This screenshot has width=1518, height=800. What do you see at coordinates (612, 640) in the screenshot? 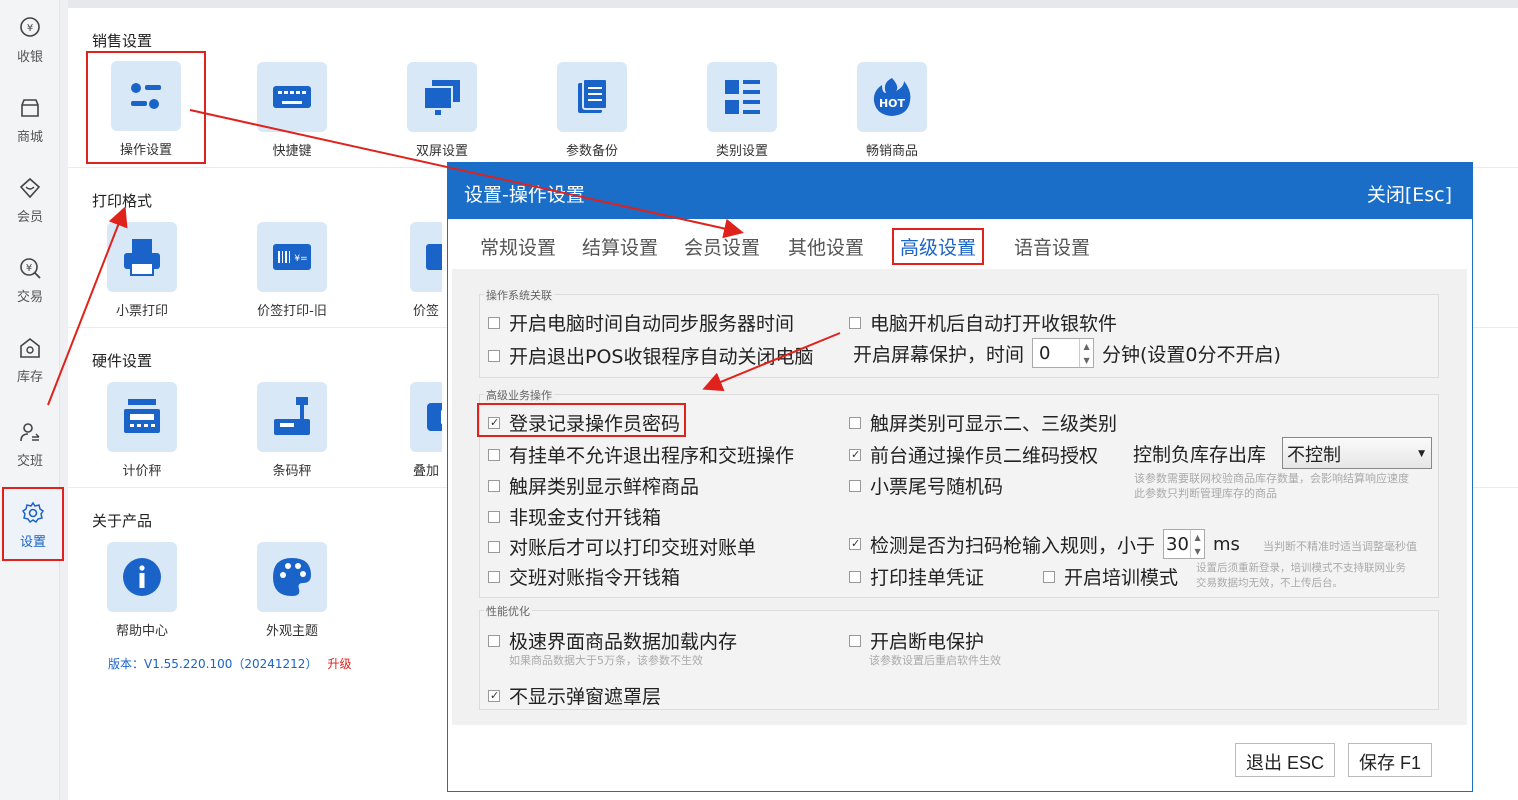
I see `opt-fast-load: 极速界面商品数据加载内存` at bounding box center [612, 640].